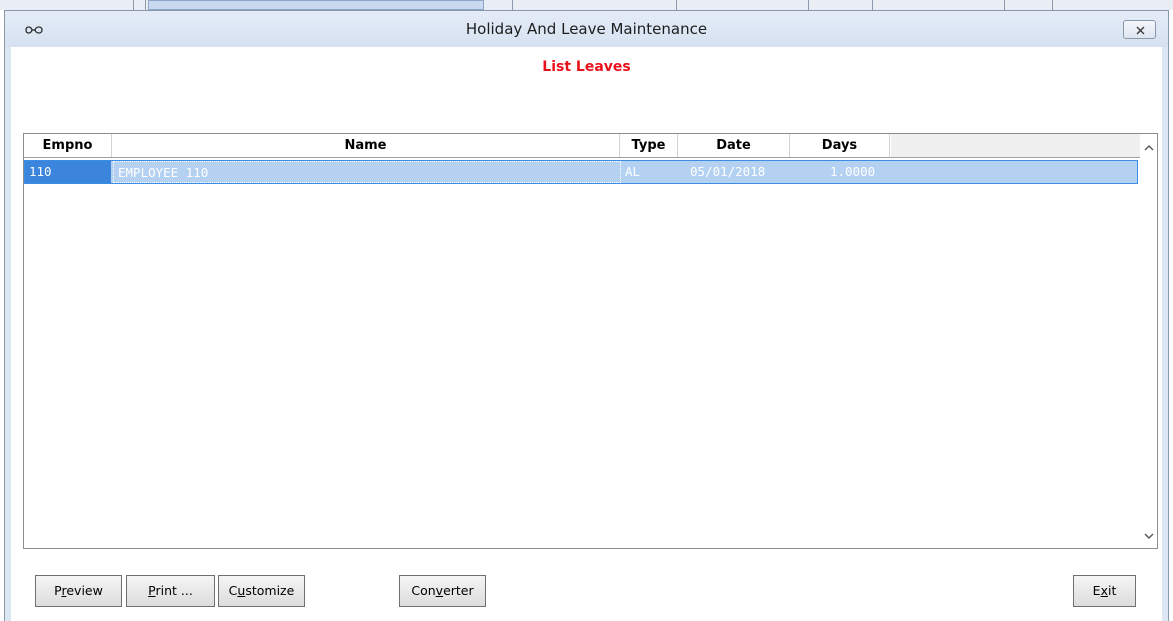  What do you see at coordinates (270, 590) in the screenshot?
I see `customize-label-b: stomize` at bounding box center [270, 590].